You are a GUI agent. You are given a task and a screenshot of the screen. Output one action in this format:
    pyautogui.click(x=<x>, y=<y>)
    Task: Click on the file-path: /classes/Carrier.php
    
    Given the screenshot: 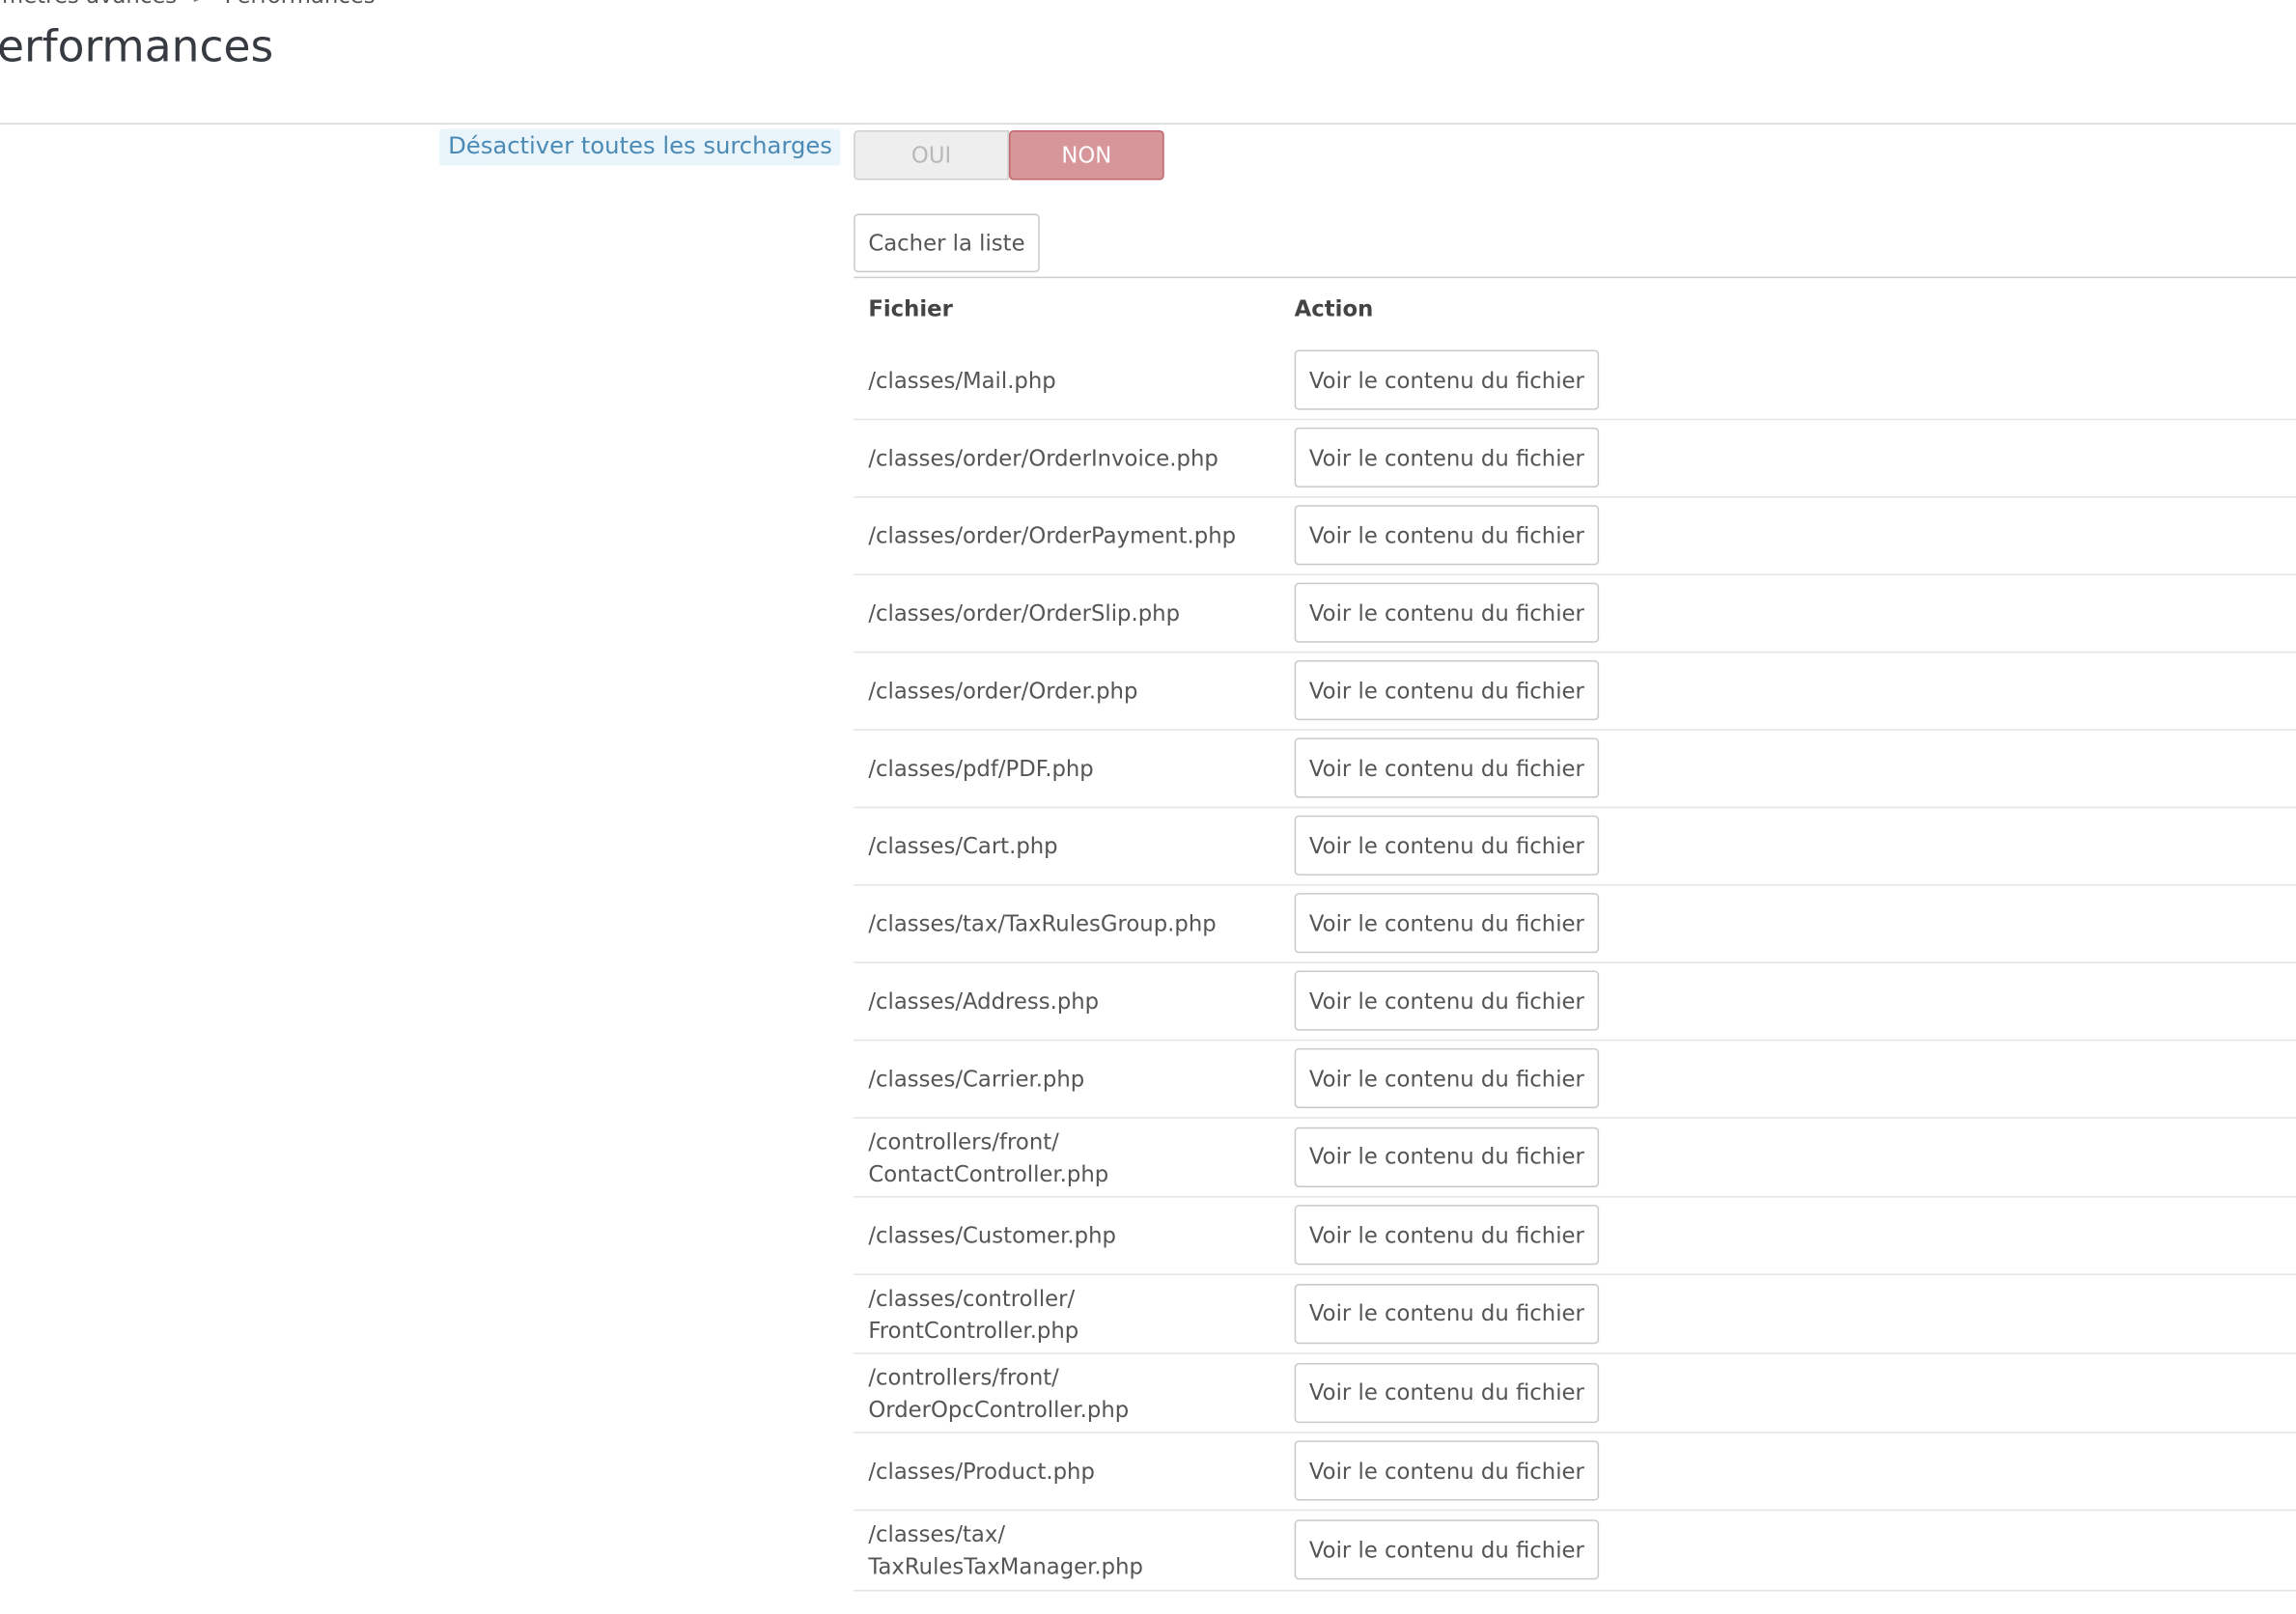 What is the action you would take?
    pyautogui.click(x=977, y=1080)
    